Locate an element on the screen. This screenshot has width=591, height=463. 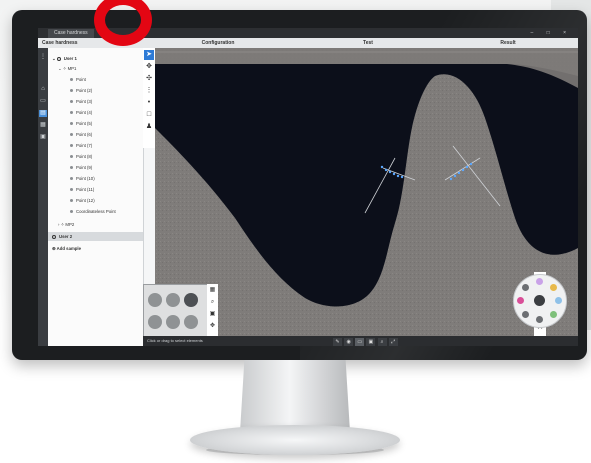
tray-toolbar: ▦ ⌕ ▣ ✥ is located at coordinates (212, 310).